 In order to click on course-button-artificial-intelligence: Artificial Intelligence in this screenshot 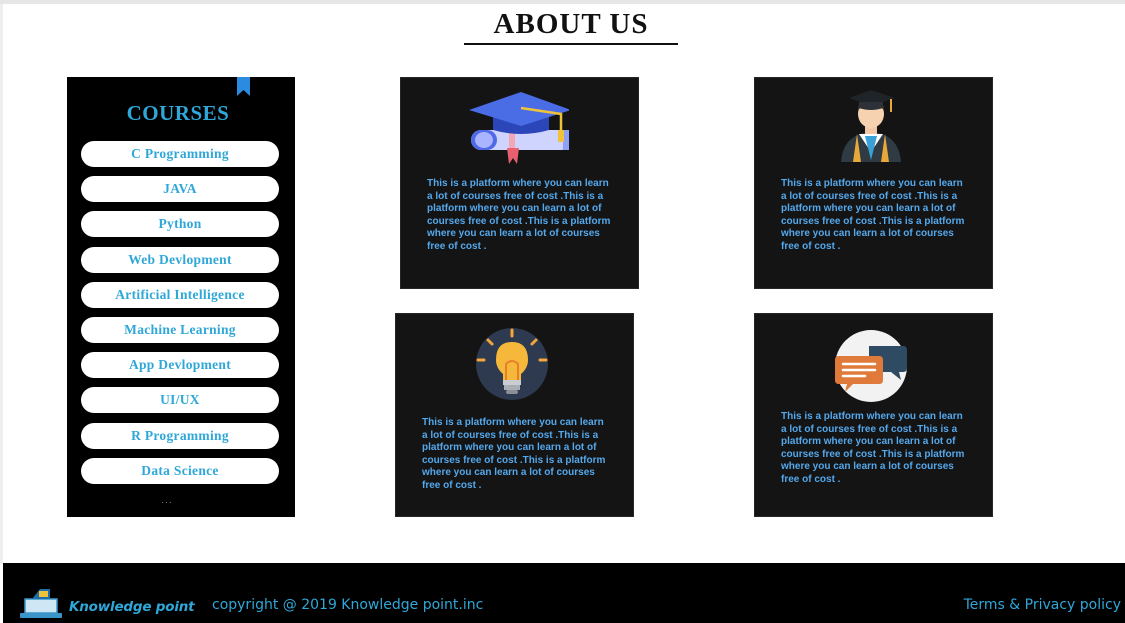, I will do `click(180, 294)`.